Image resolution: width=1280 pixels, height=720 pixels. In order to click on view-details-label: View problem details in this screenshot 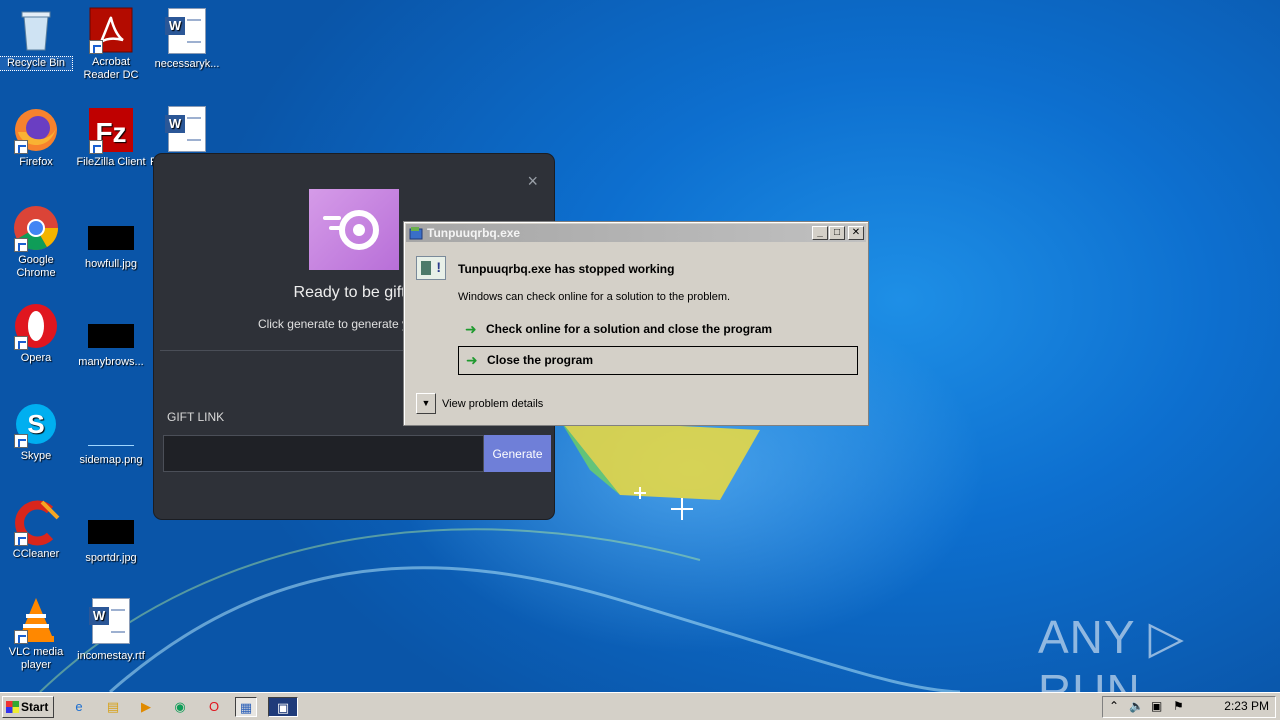, I will do `click(492, 404)`.